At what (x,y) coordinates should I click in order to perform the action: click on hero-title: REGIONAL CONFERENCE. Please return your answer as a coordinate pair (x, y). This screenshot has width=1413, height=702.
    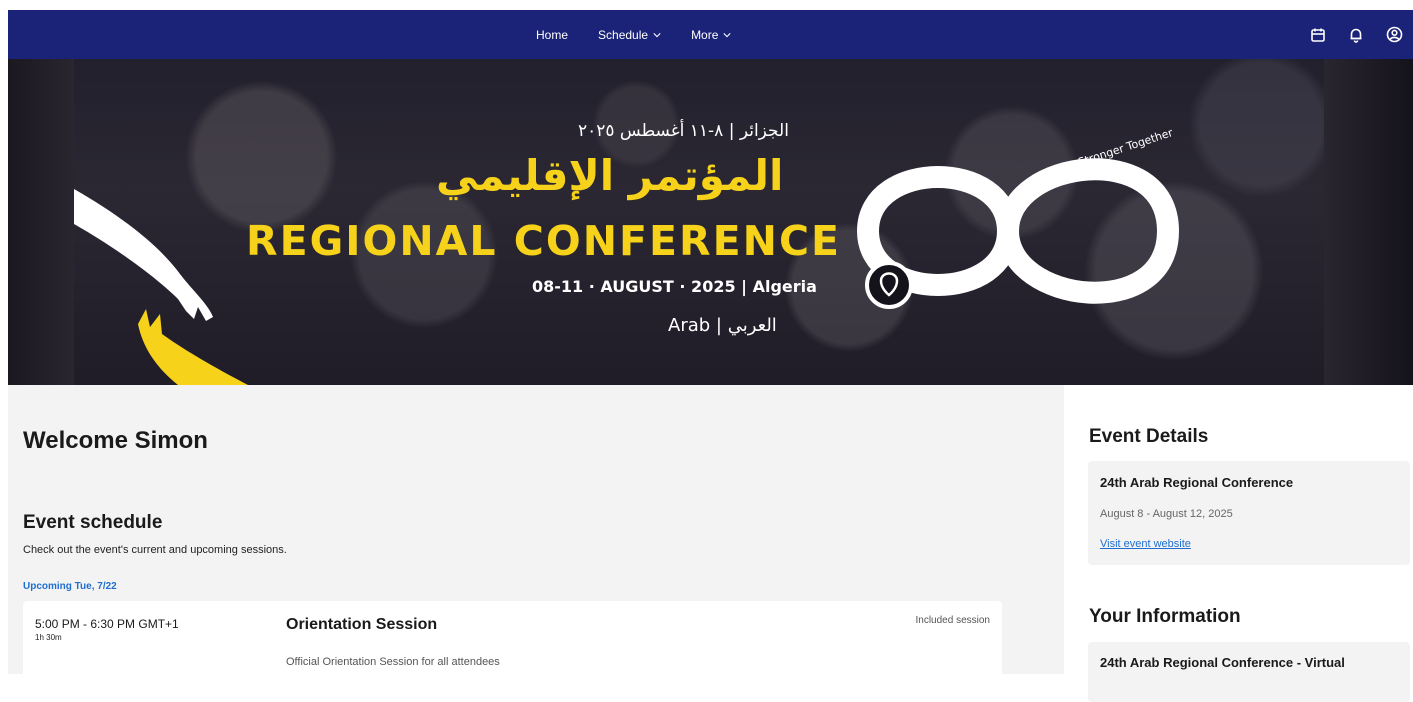
    Looking at the image, I should click on (544, 241).